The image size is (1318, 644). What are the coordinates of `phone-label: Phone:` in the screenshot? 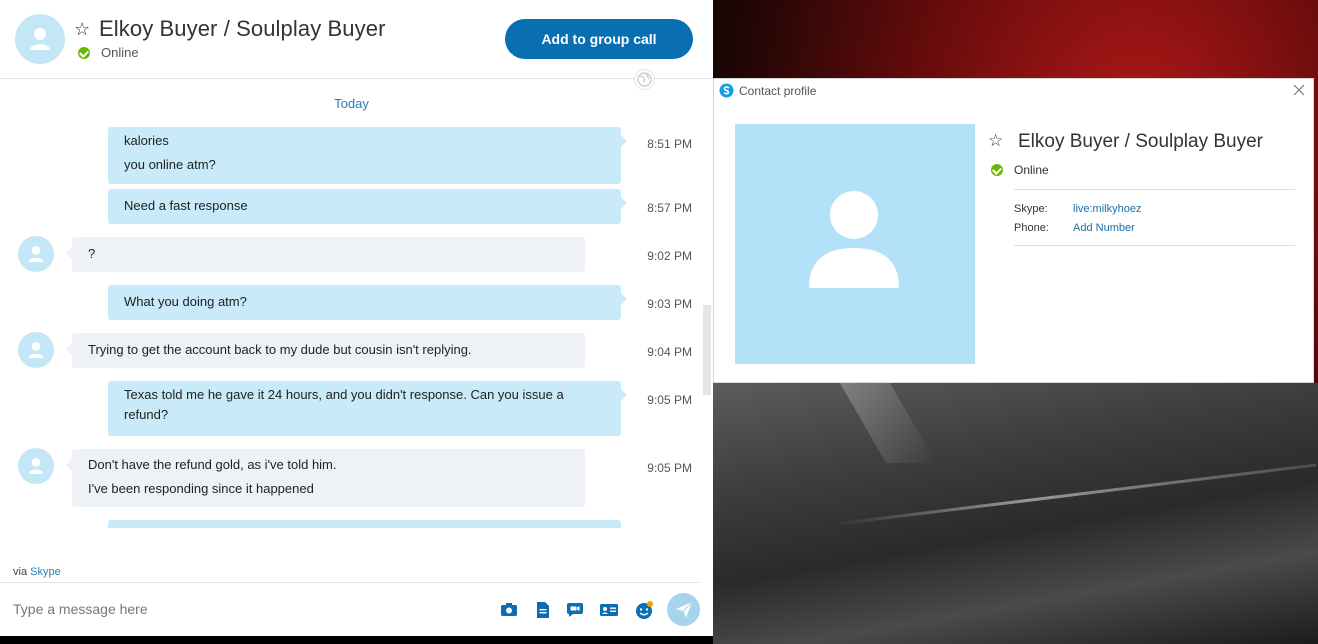 It's located at (1031, 228).